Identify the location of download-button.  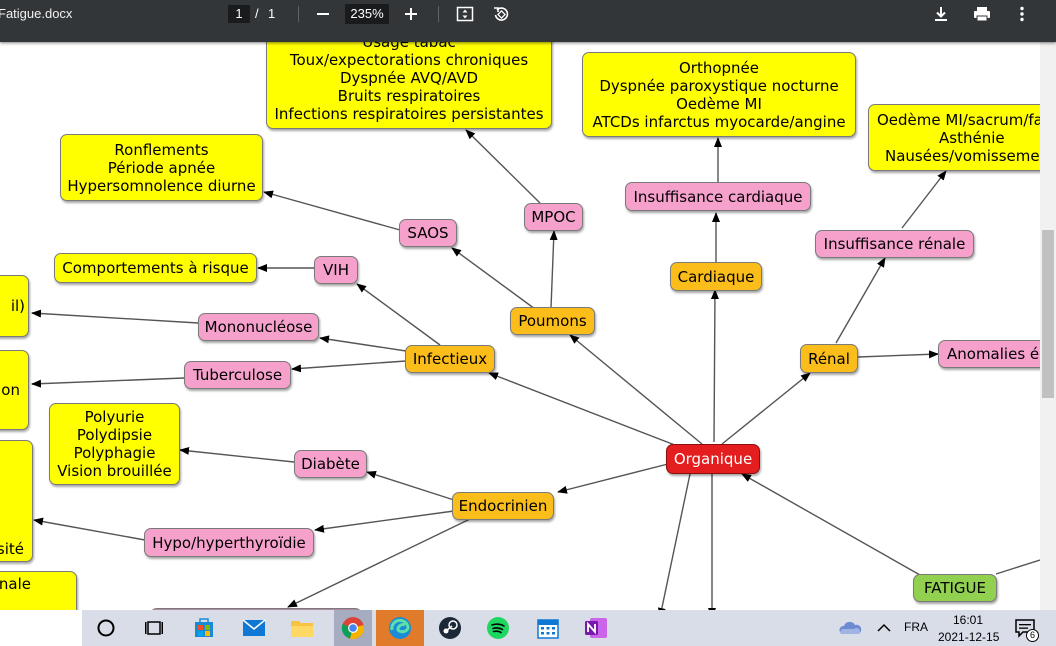
(941, 14).